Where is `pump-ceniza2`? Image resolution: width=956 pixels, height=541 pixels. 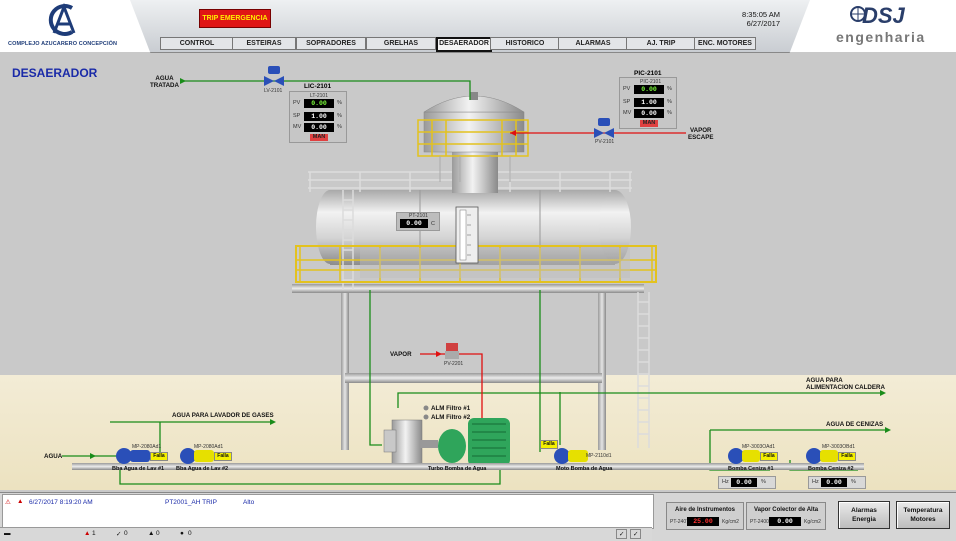
pump-ceniza2 is located at coordinates (822, 456).